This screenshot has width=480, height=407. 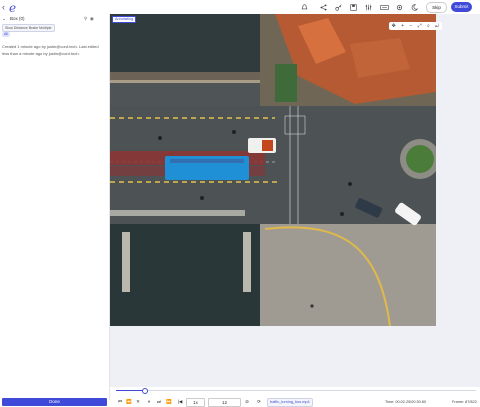 What do you see at coordinates (394, 26) in the screenshot?
I see `move-icon: ✥` at bounding box center [394, 26].